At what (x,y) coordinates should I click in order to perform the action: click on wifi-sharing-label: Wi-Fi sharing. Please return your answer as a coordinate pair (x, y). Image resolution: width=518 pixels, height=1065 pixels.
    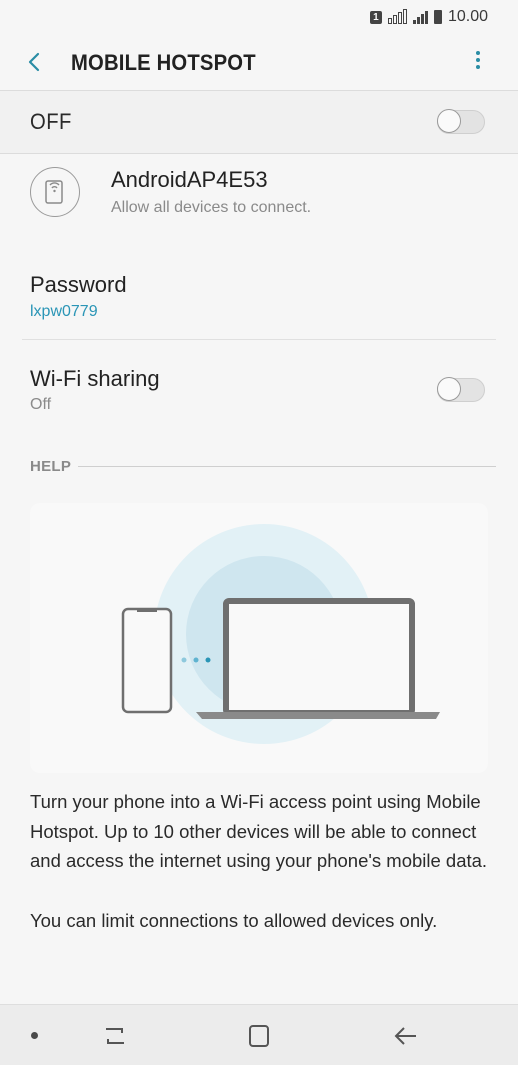
    Looking at the image, I should click on (95, 378).